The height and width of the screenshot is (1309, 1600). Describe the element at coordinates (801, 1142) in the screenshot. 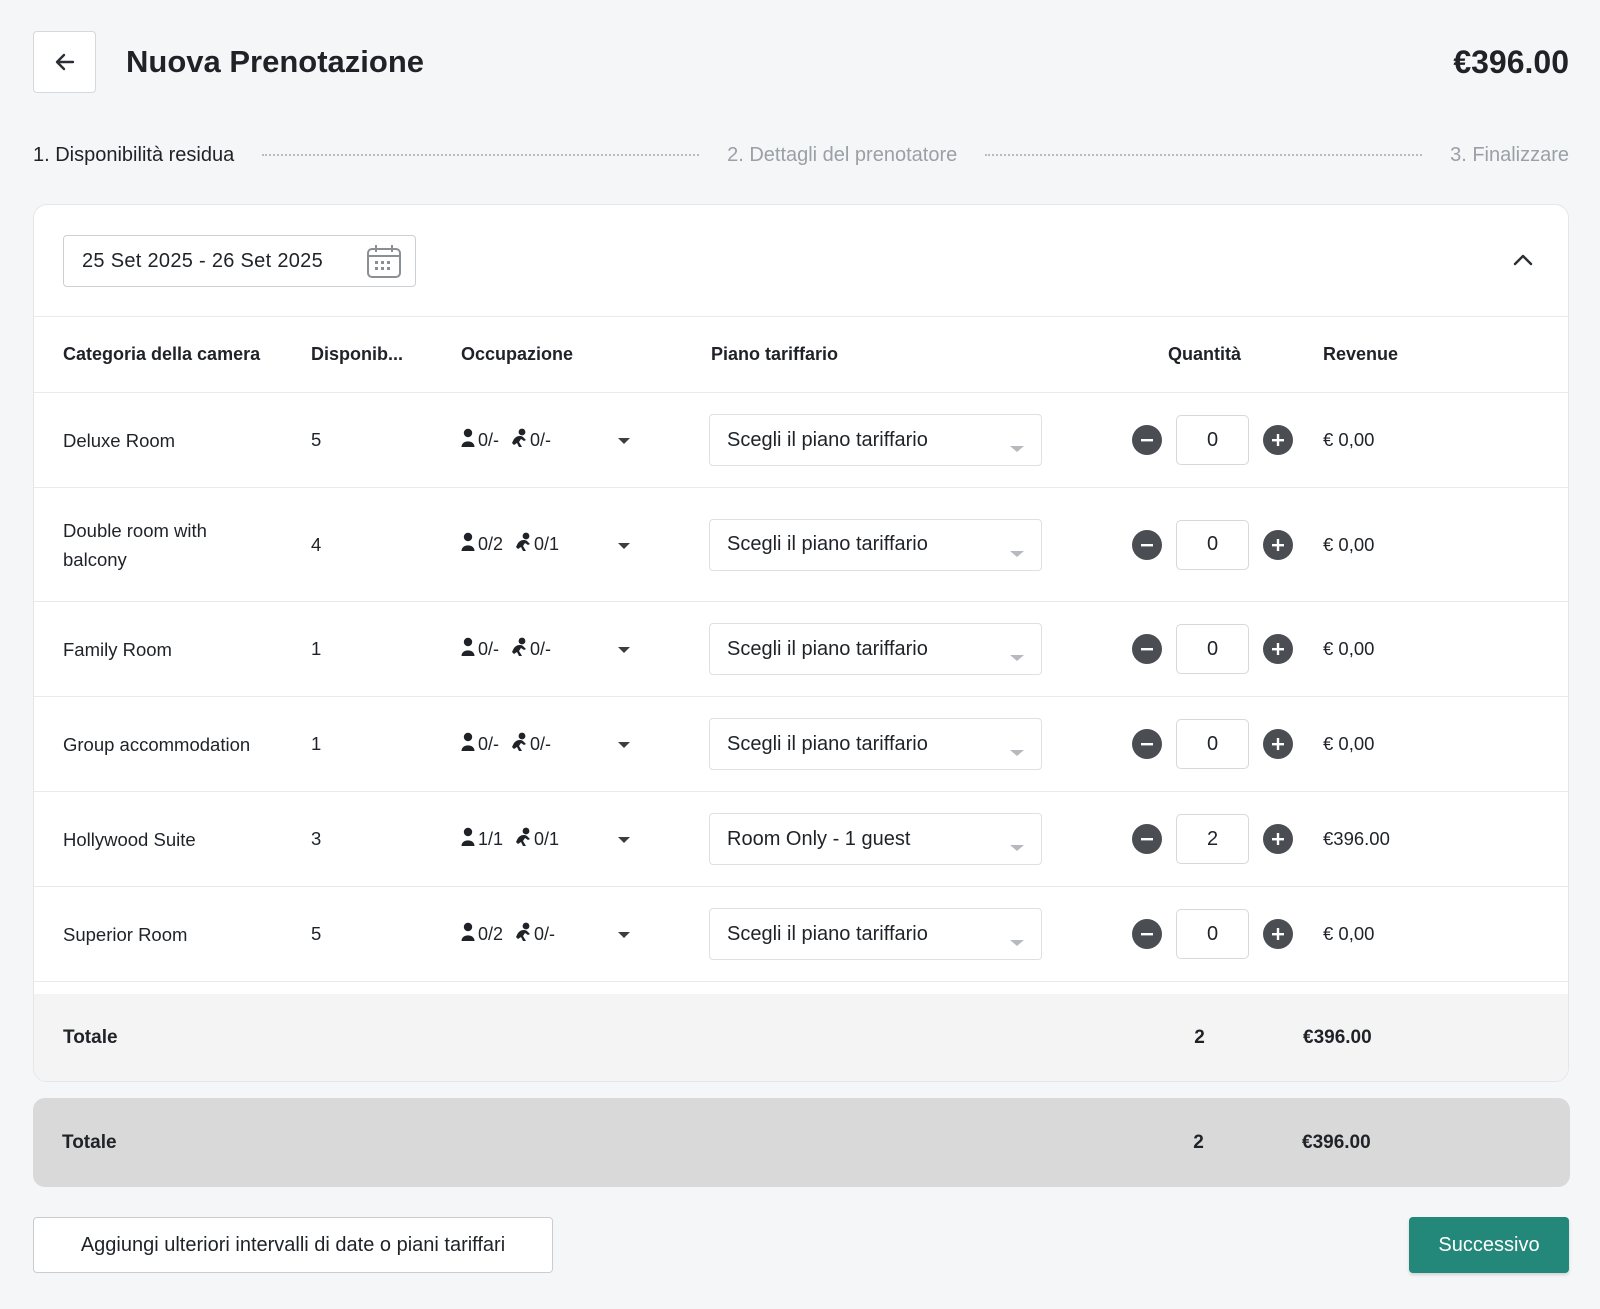

I see `grand-total-row: Totale 2 €396.00` at that location.